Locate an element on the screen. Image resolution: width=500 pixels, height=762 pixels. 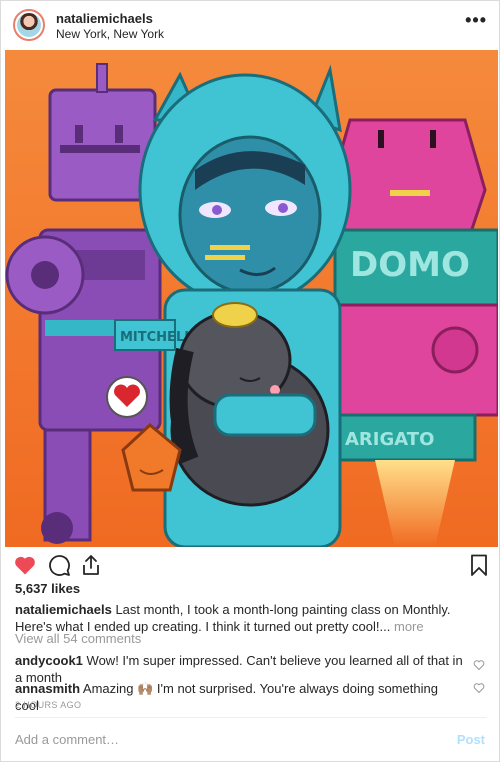
heart-bubble is located at coordinates (127, 397).